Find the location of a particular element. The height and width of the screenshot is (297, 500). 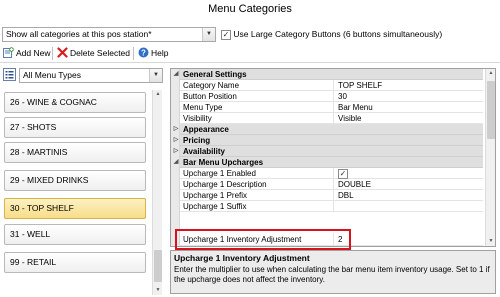

category-label: 29 - MIXED DRINKS is located at coordinates (49, 180).